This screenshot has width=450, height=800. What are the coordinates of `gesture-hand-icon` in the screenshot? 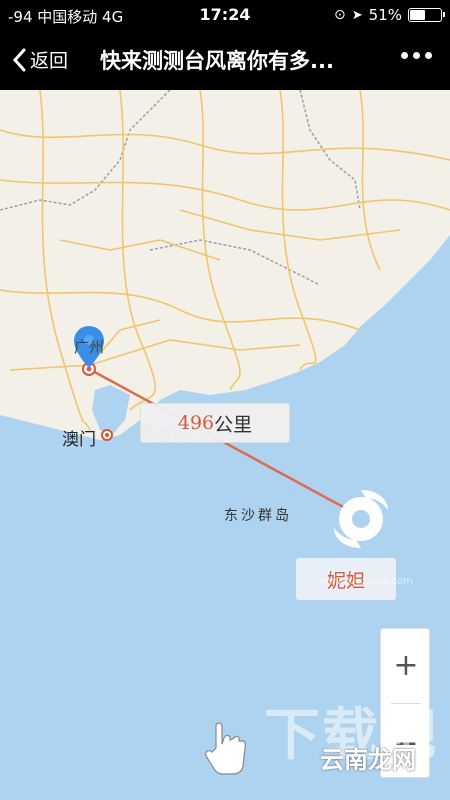 It's located at (225, 748).